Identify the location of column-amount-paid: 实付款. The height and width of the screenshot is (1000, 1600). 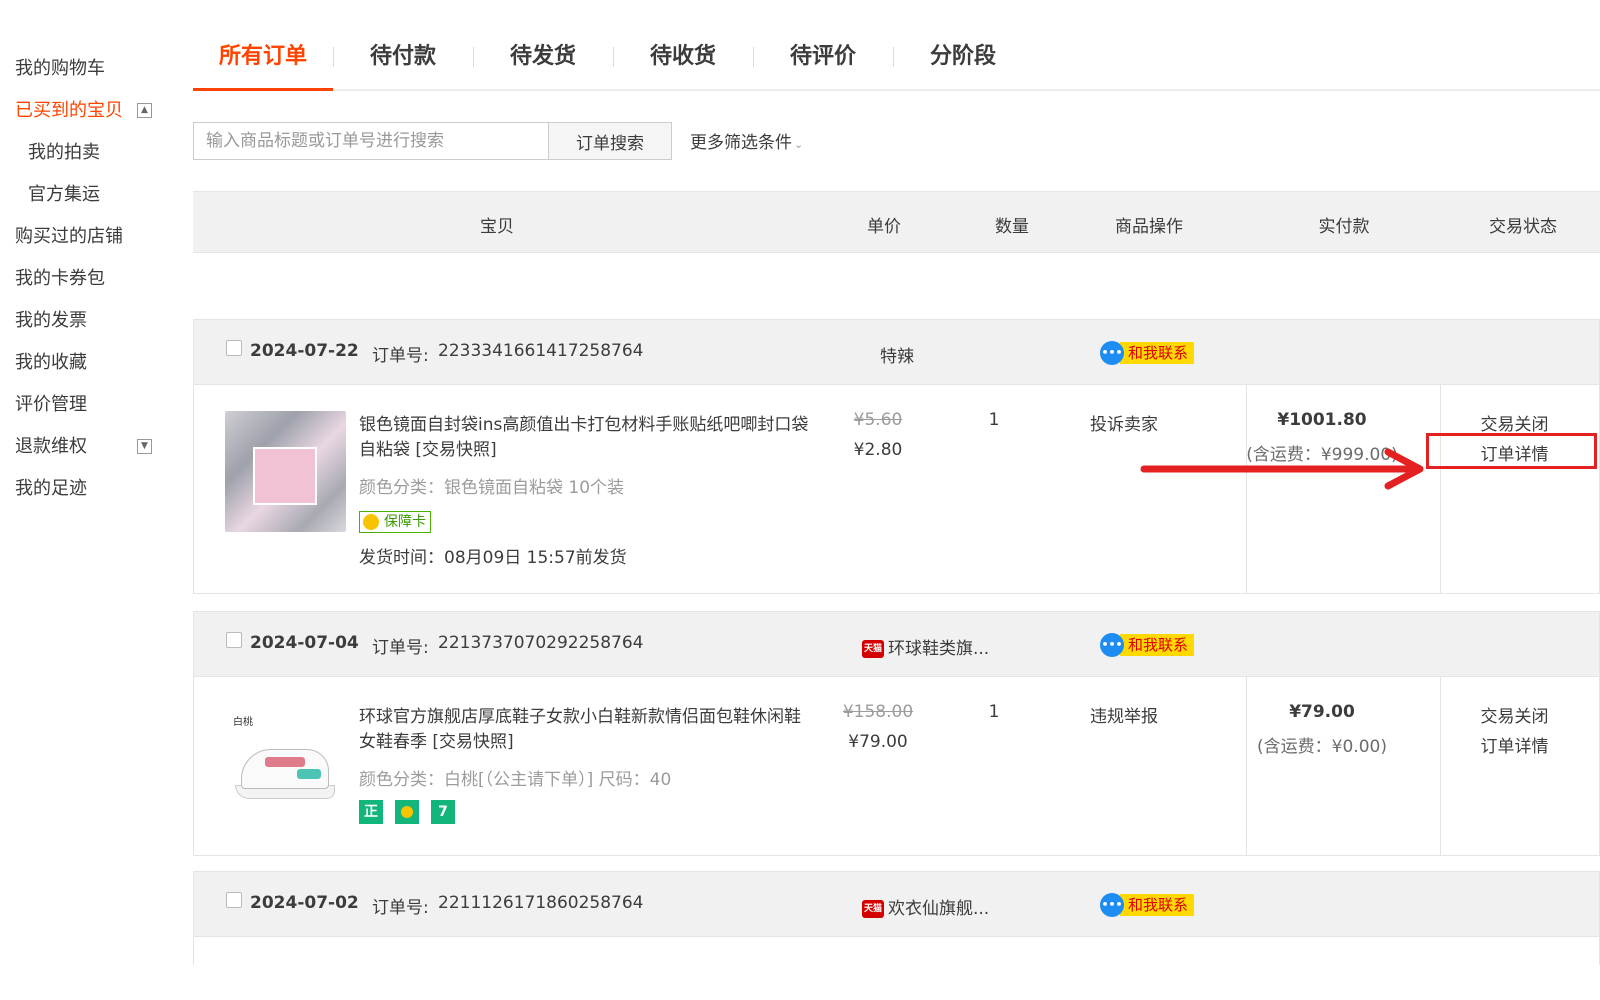
(1344, 227).